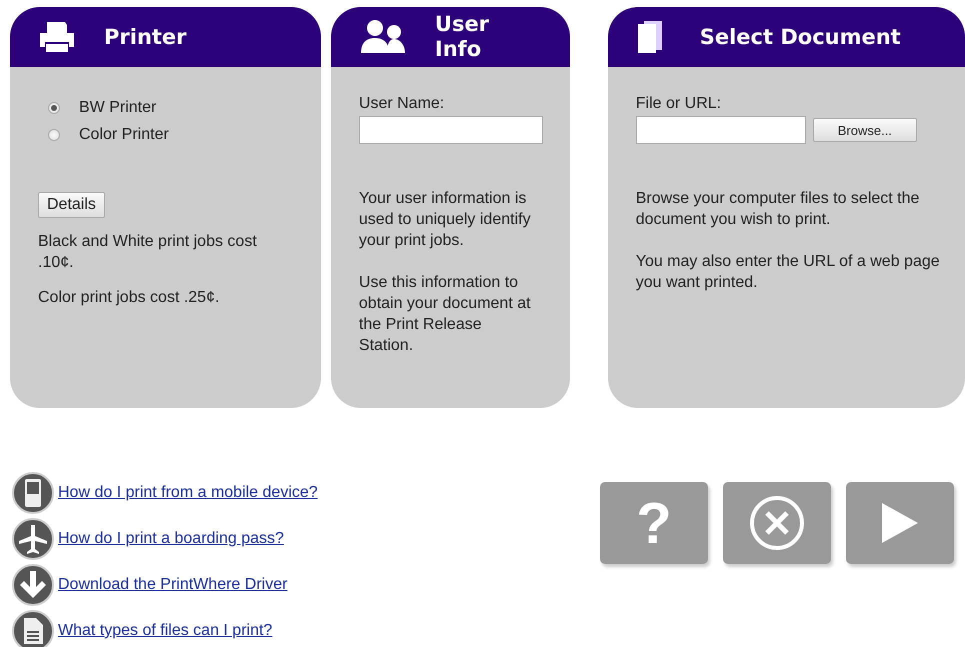  Describe the element at coordinates (721, 130) in the screenshot. I see `file-url-field` at that location.